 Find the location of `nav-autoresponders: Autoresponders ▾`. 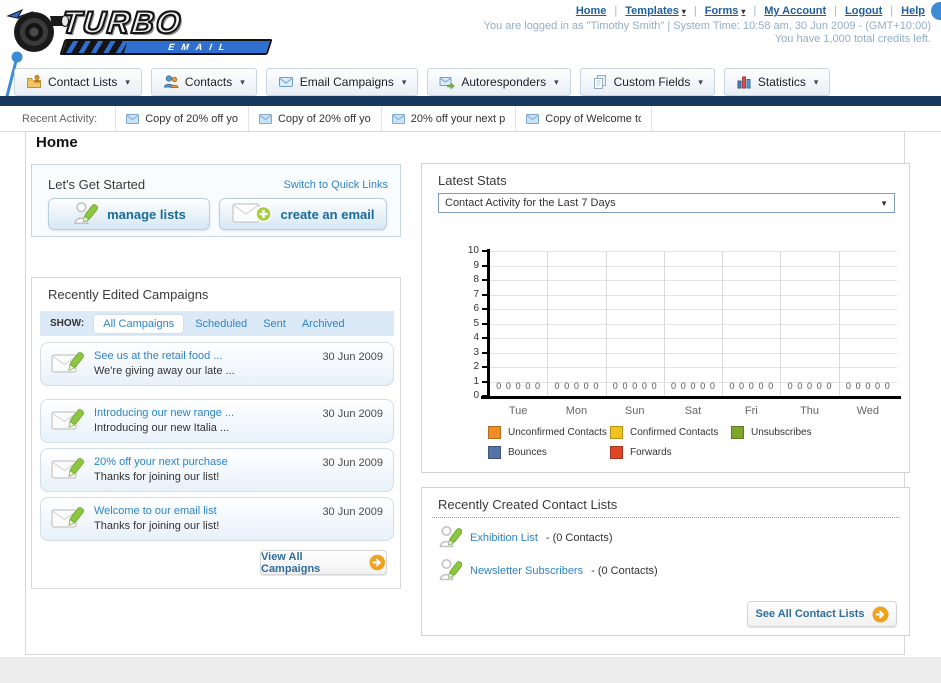

nav-autoresponders: Autoresponders ▾ is located at coordinates (499, 82).